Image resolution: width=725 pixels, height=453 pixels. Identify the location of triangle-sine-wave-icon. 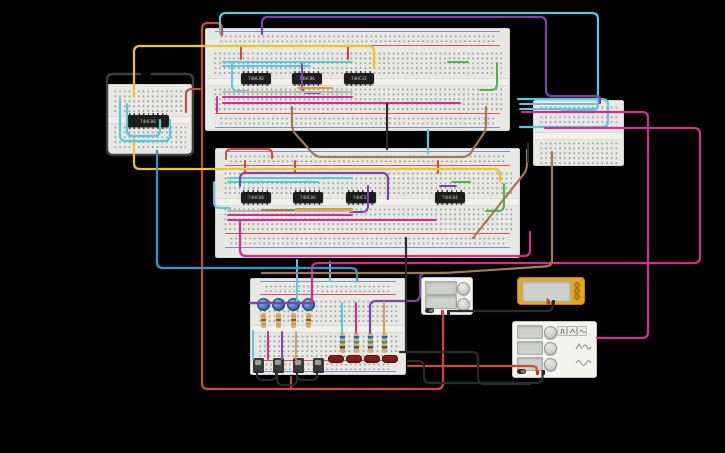
(584, 347).